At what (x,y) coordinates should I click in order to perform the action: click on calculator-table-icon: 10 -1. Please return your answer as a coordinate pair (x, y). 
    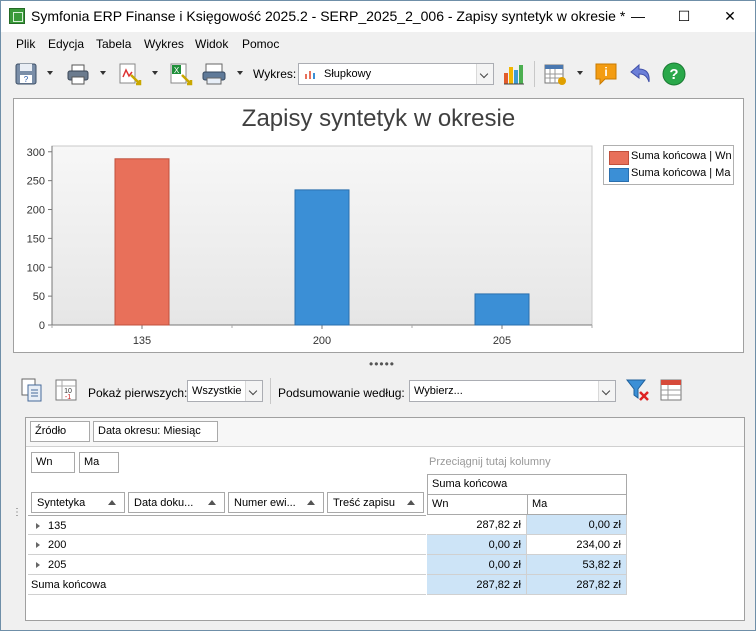
    Looking at the image, I should click on (66, 390).